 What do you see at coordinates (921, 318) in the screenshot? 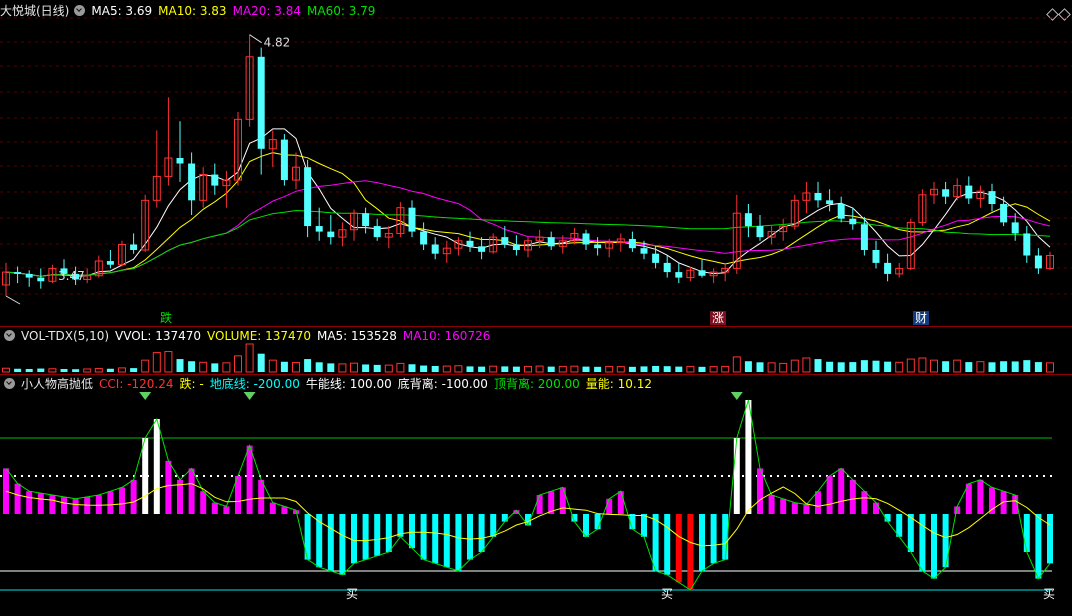
I see `marker-cai: 财` at bounding box center [921, 318].